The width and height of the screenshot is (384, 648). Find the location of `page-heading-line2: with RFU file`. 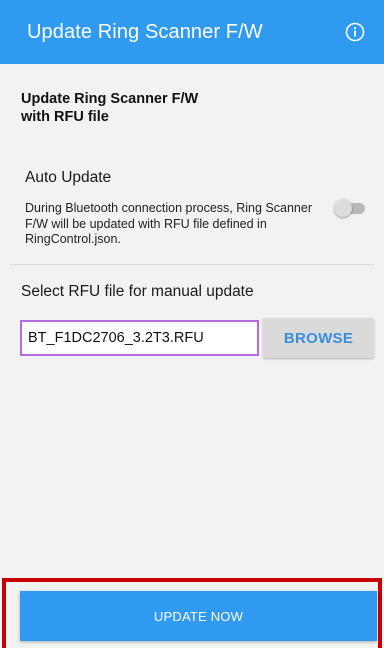

page-heading-line2: with RFU file is located at coordinates (65, 117).